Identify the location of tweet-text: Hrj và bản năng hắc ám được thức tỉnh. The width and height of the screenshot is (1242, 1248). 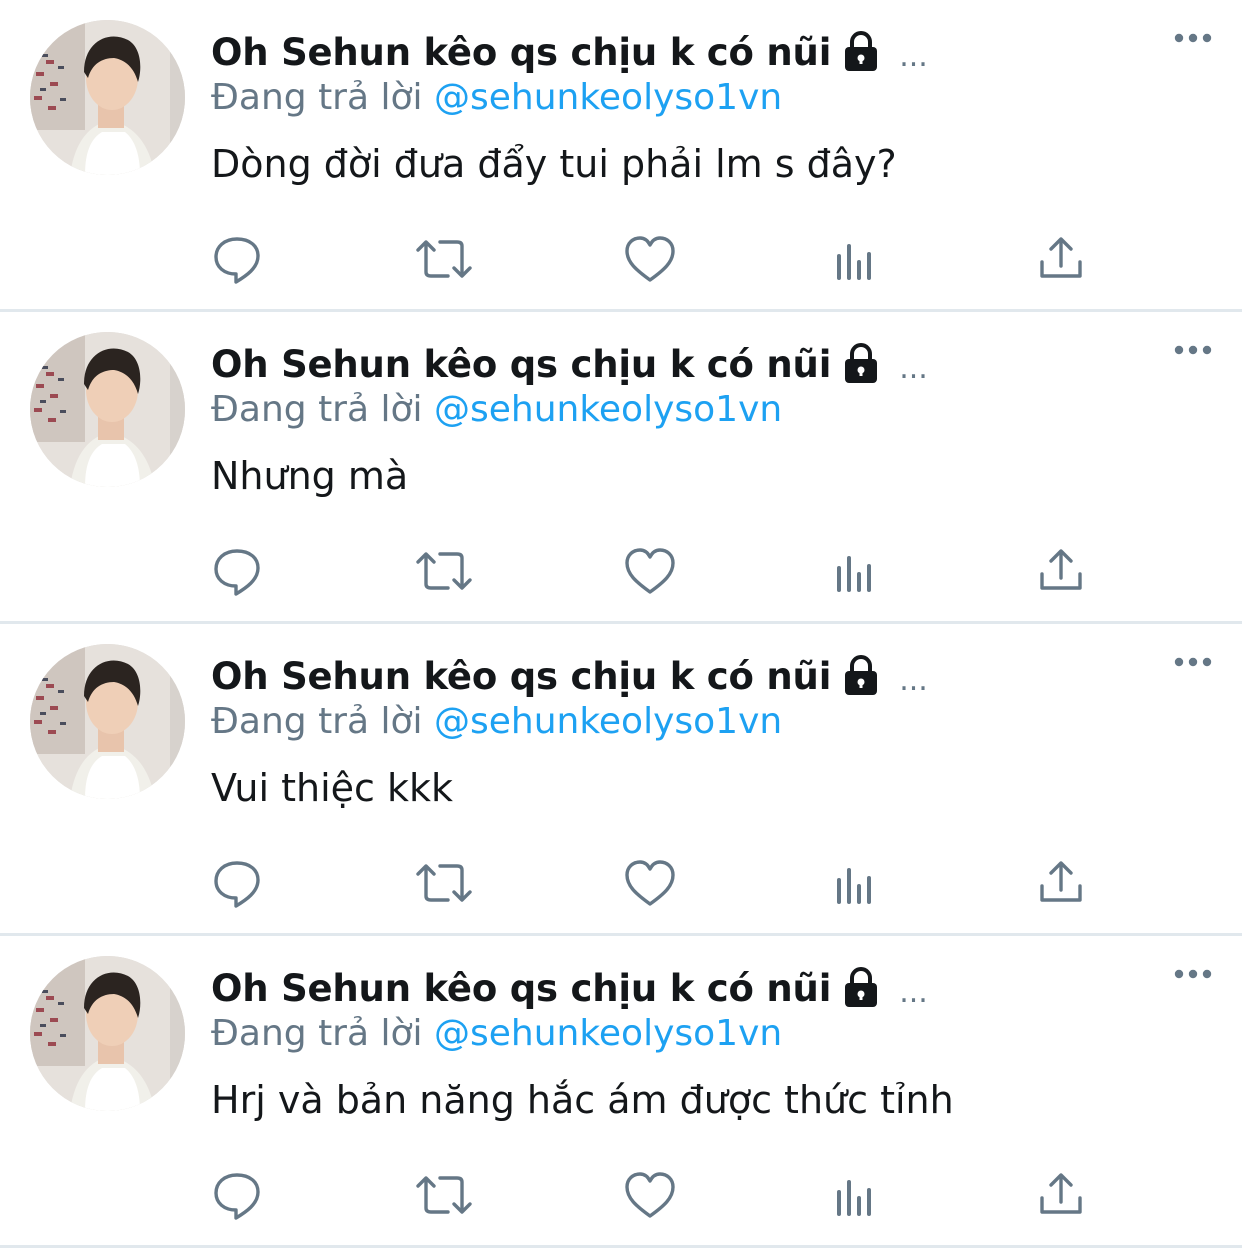
(582, 1100).